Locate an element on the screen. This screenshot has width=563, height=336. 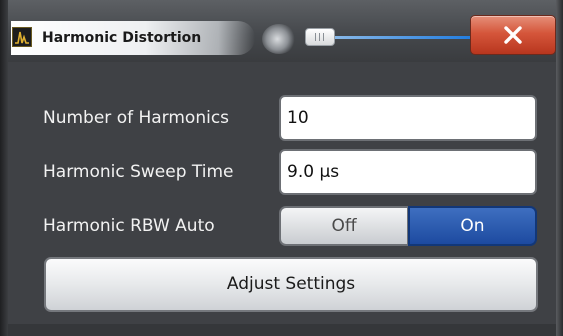
rbw-auto-label: Harmonic RBW Auto is located at coordinates (129, 226).